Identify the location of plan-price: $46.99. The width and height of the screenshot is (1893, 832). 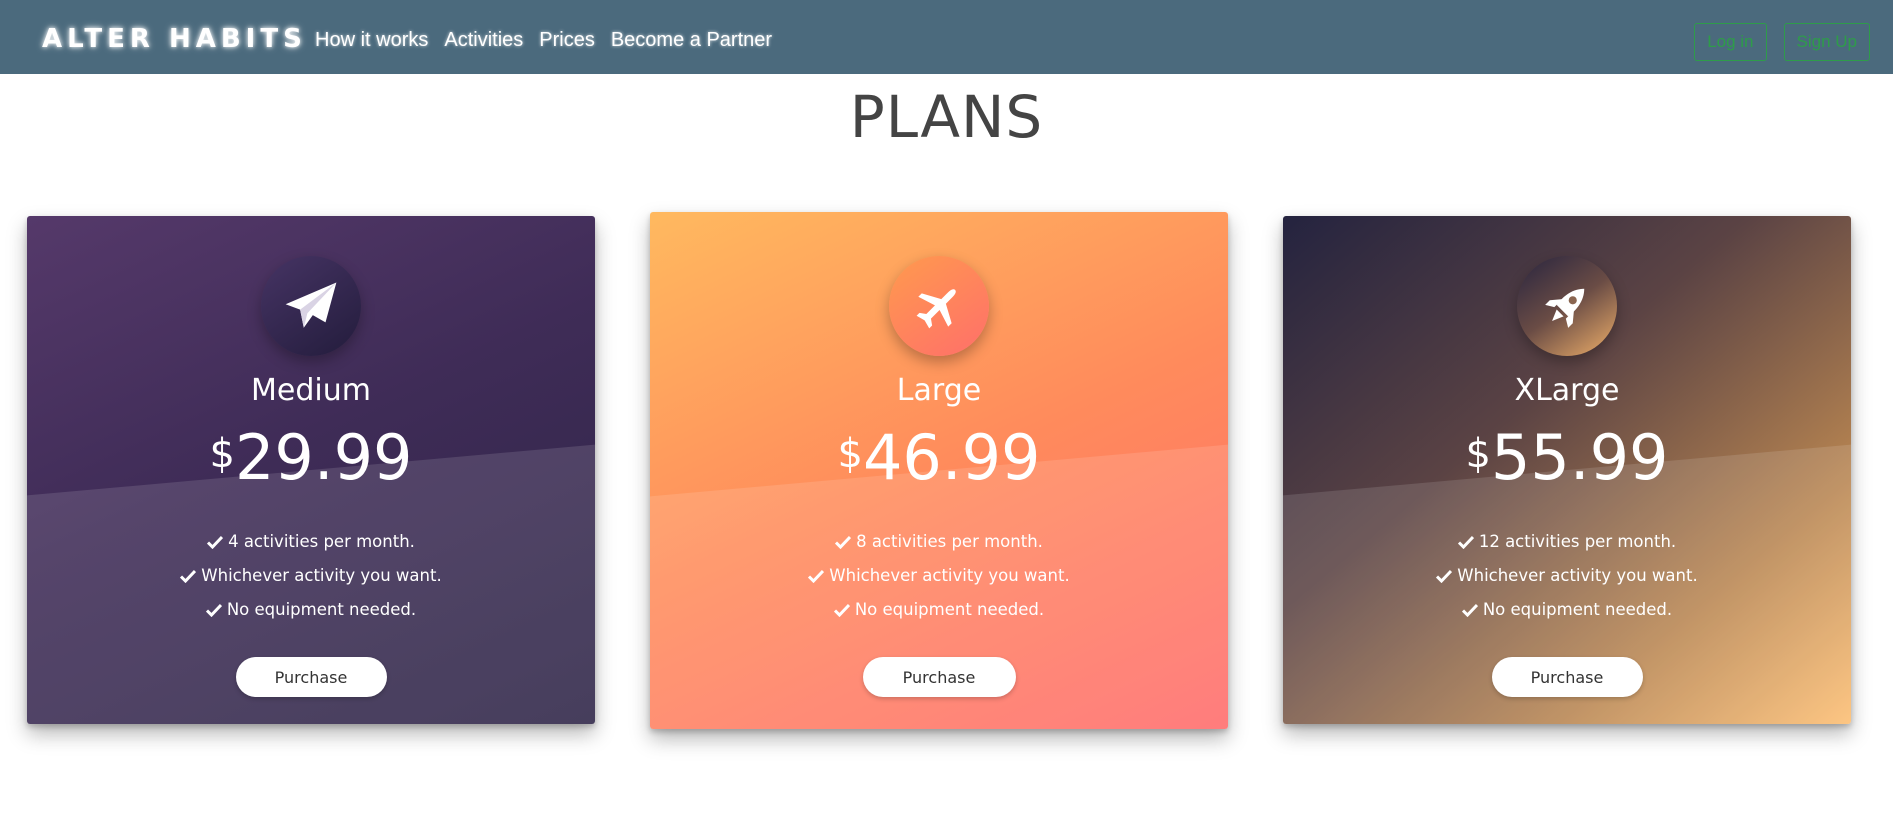
(939, 466).